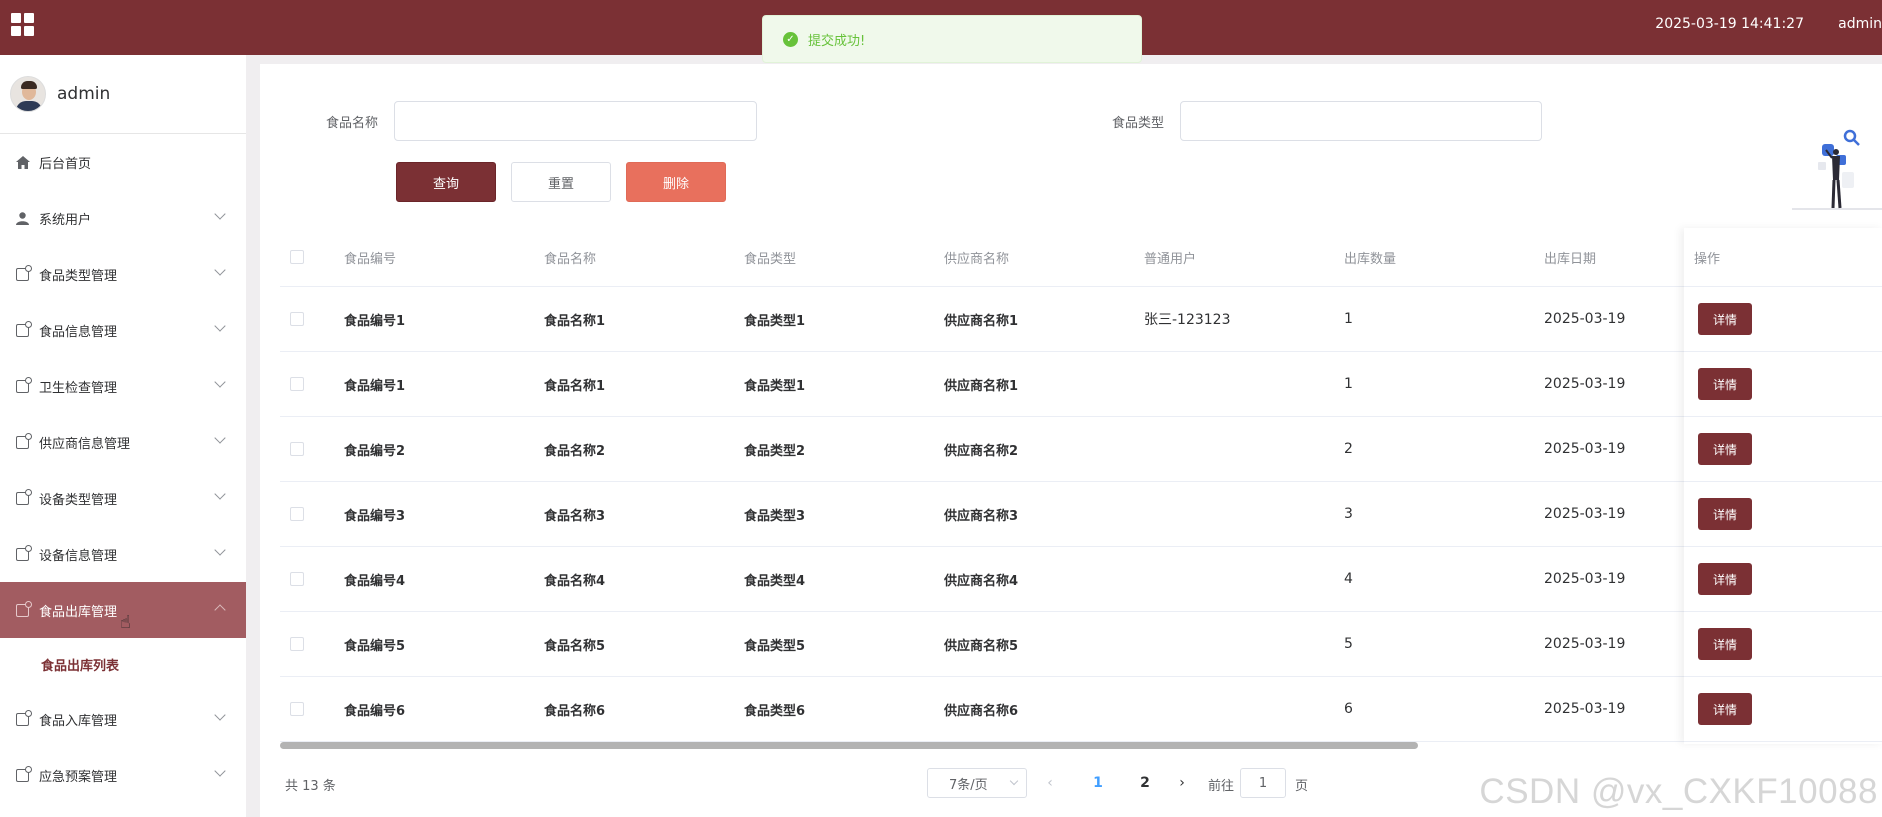 This screenshot has height=817, width=1882. I want to click on table-row: 食品编号4 食品名称4 食品类型4 供应商名称4 4 2025-03-19, so click(1081, 579).